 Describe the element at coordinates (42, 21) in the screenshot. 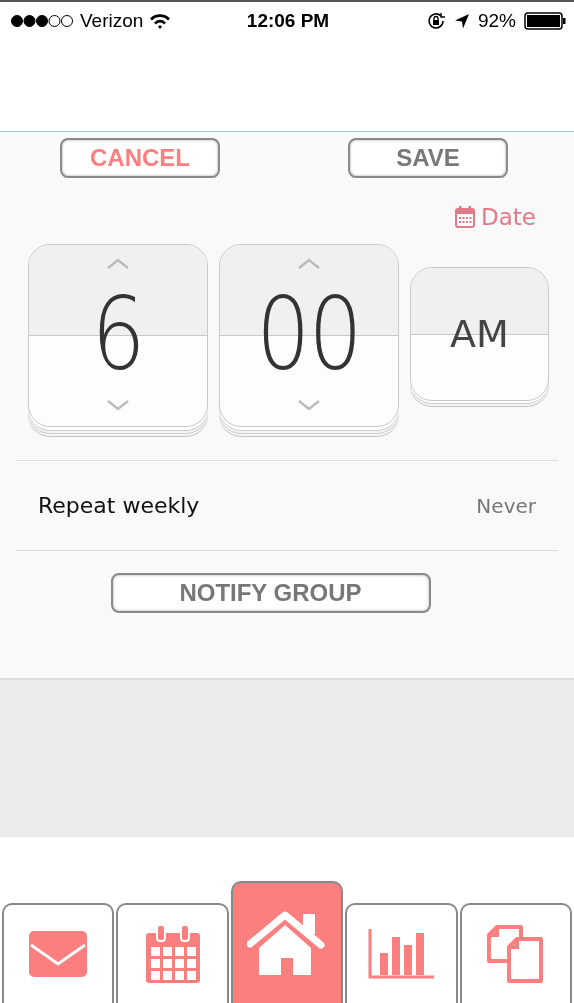

I see `signal-icon` at that location.